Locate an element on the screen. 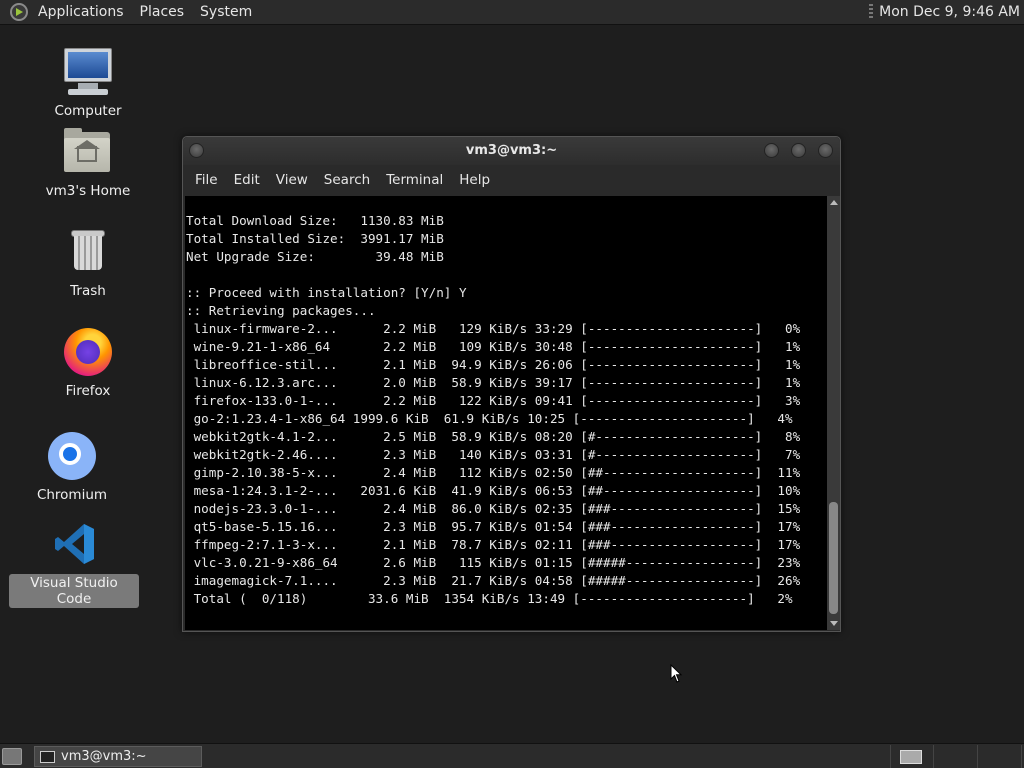  desktop-icon-chromium: Chromium is located at coordinates (72, 467).